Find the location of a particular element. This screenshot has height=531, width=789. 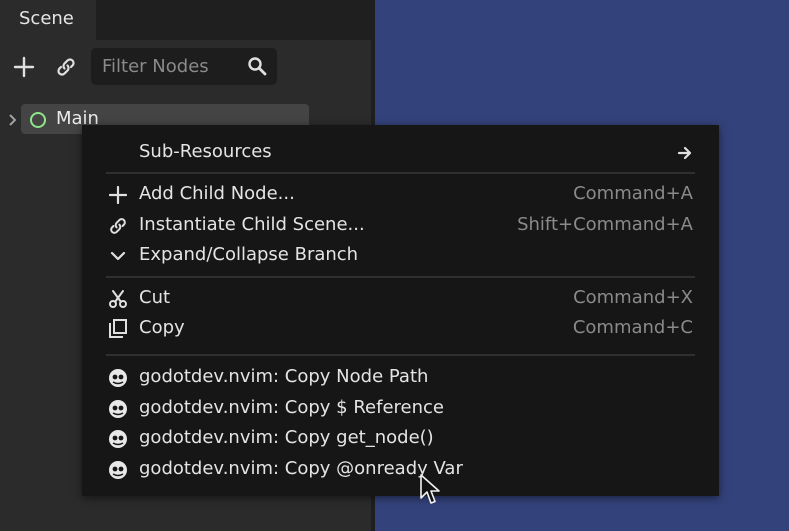

menu-item-shortcut: Shift+Command+A is located at coordinates (605, 224).